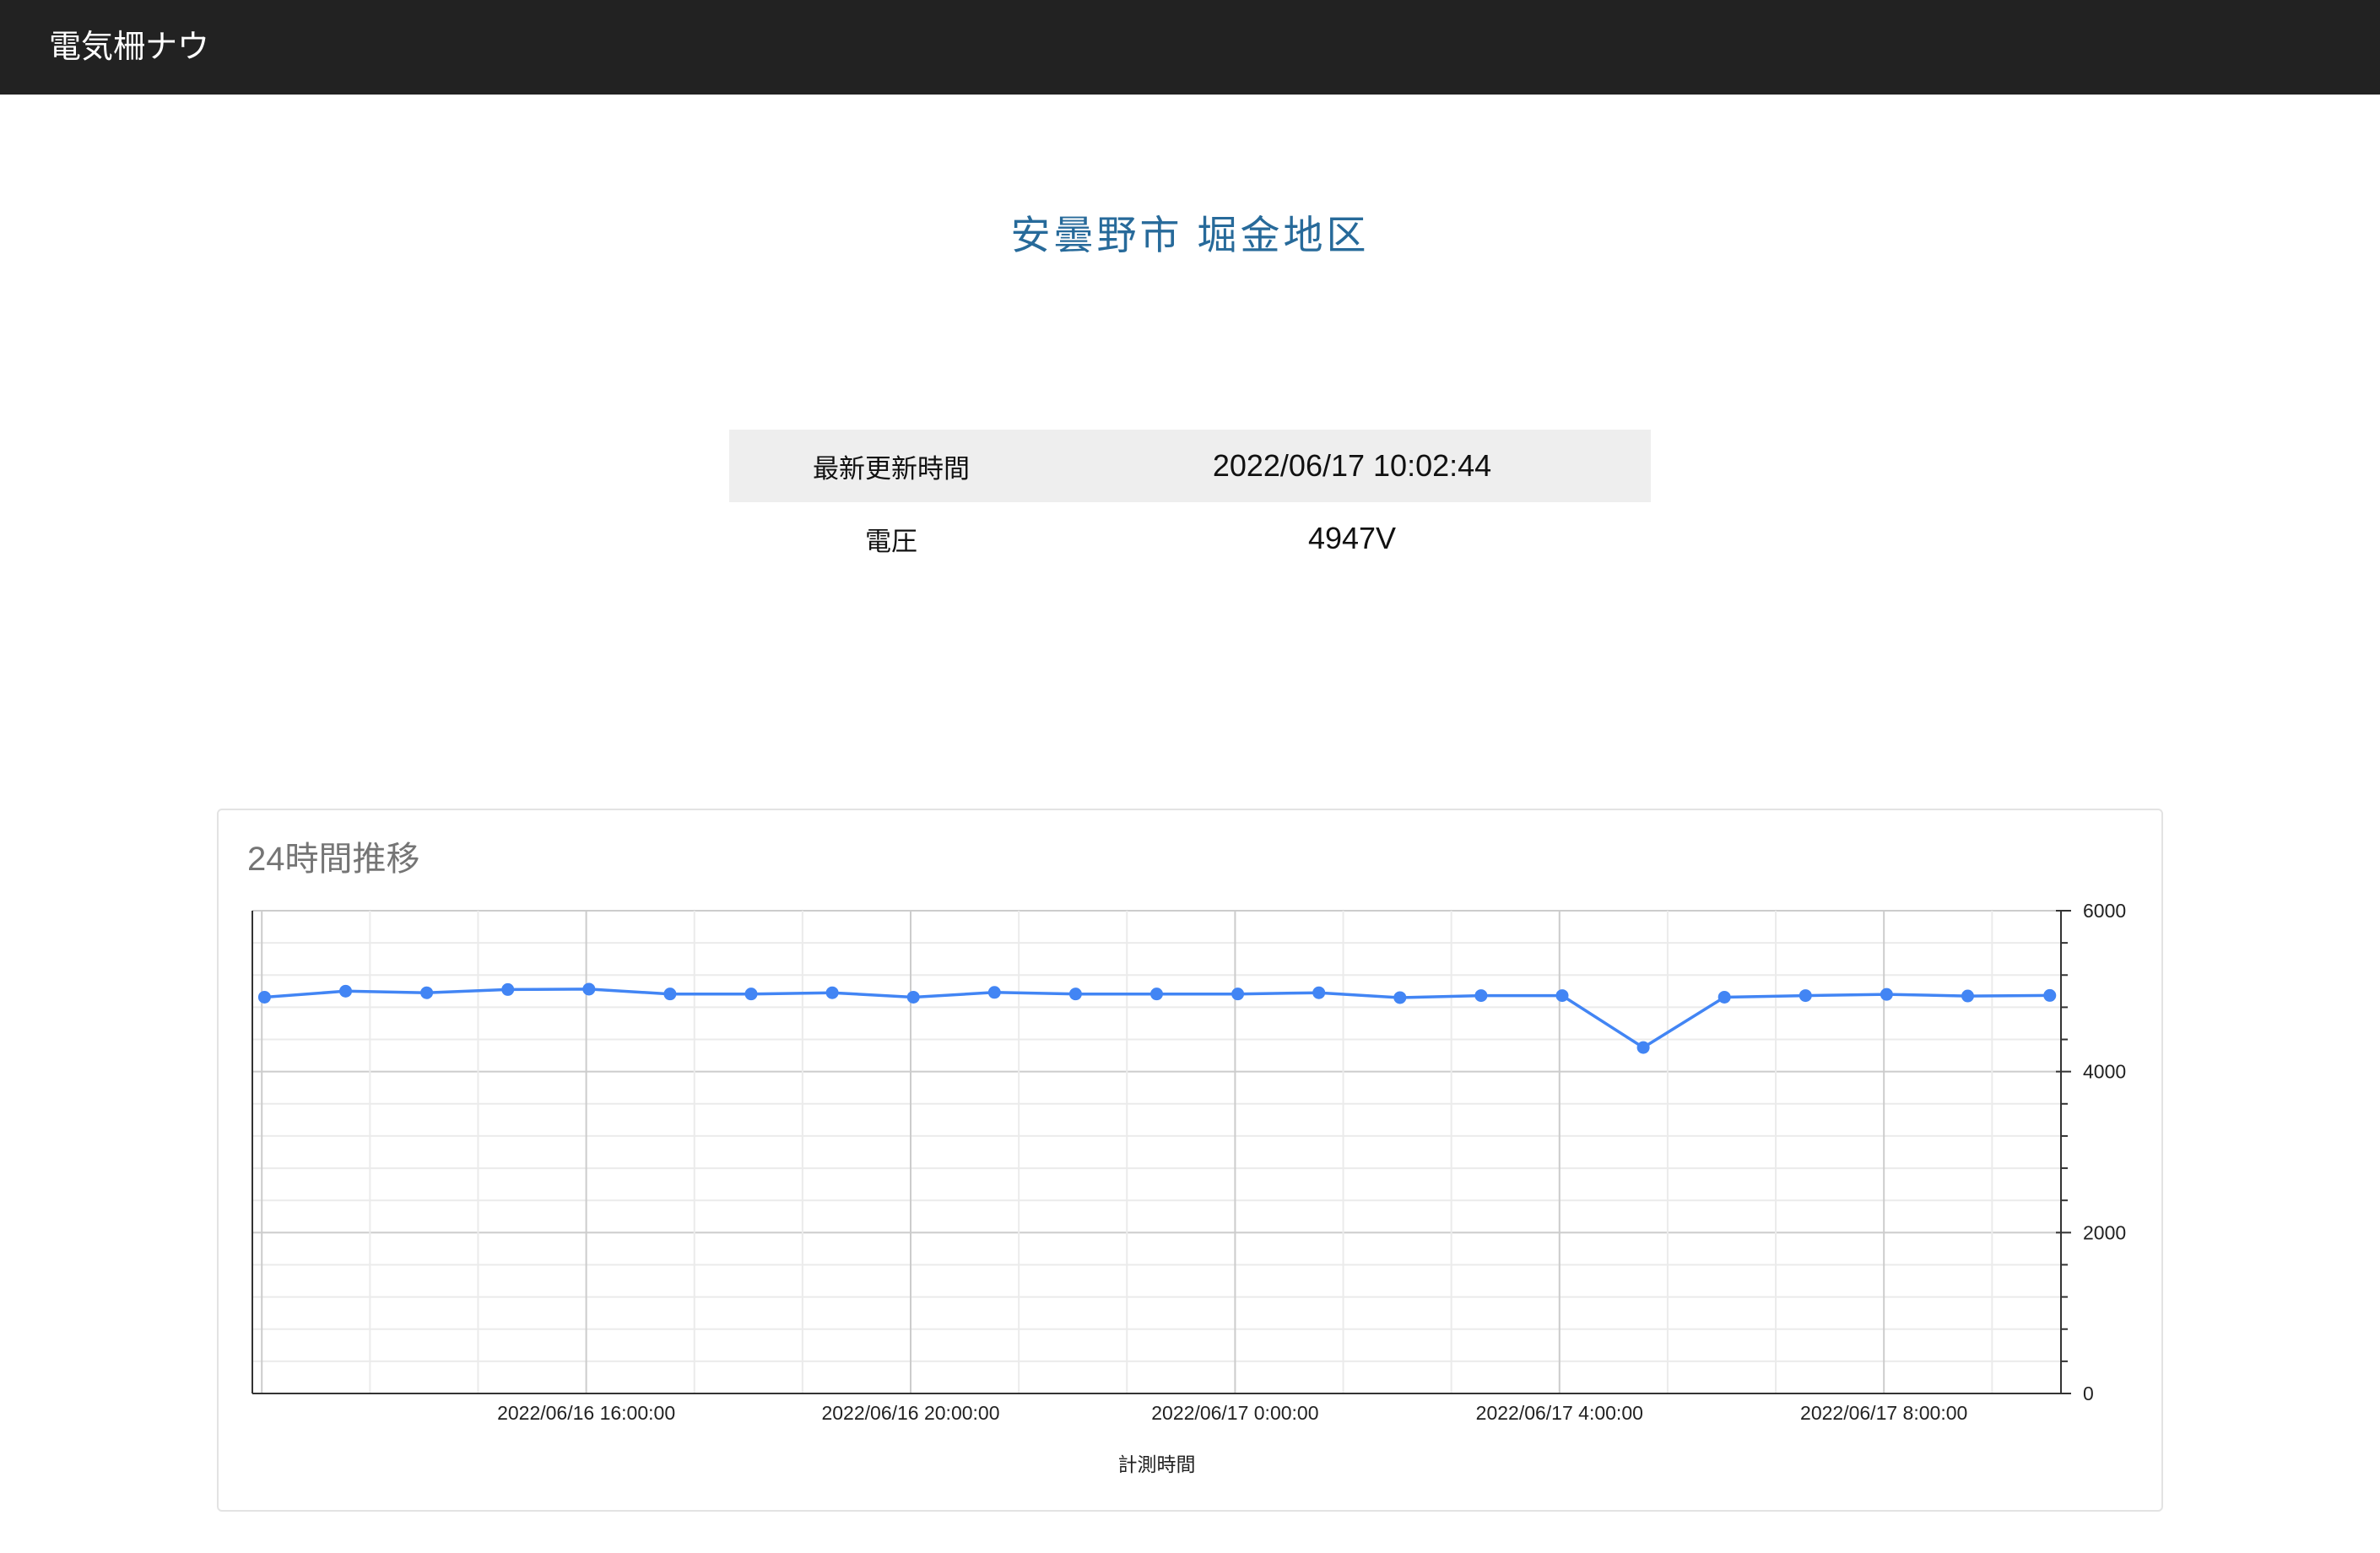  What do you see at coordinates (1190, 235) in the screenshot?
I see `page-title: 安曇野市 堀金地区` at bounding box center [1190, 235].